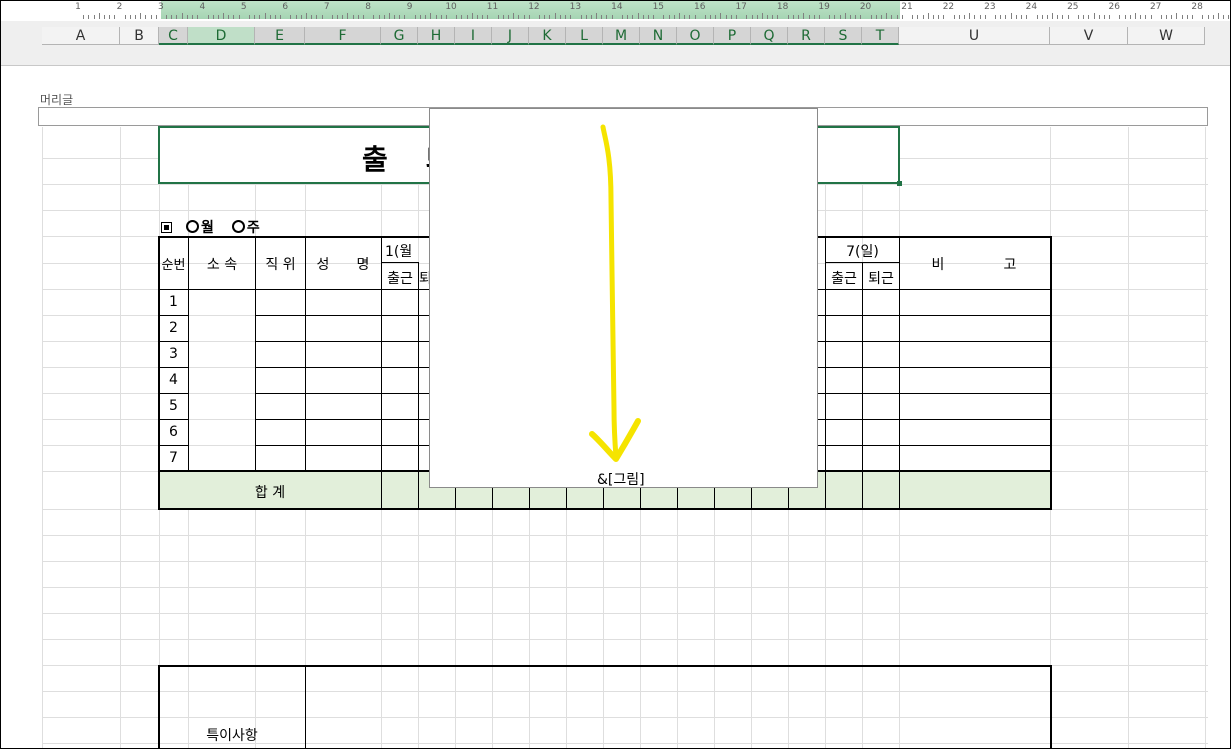 The height and width of the screenshot is (749, 1231). I want to click on column-header-p: P, so click(732, 36).